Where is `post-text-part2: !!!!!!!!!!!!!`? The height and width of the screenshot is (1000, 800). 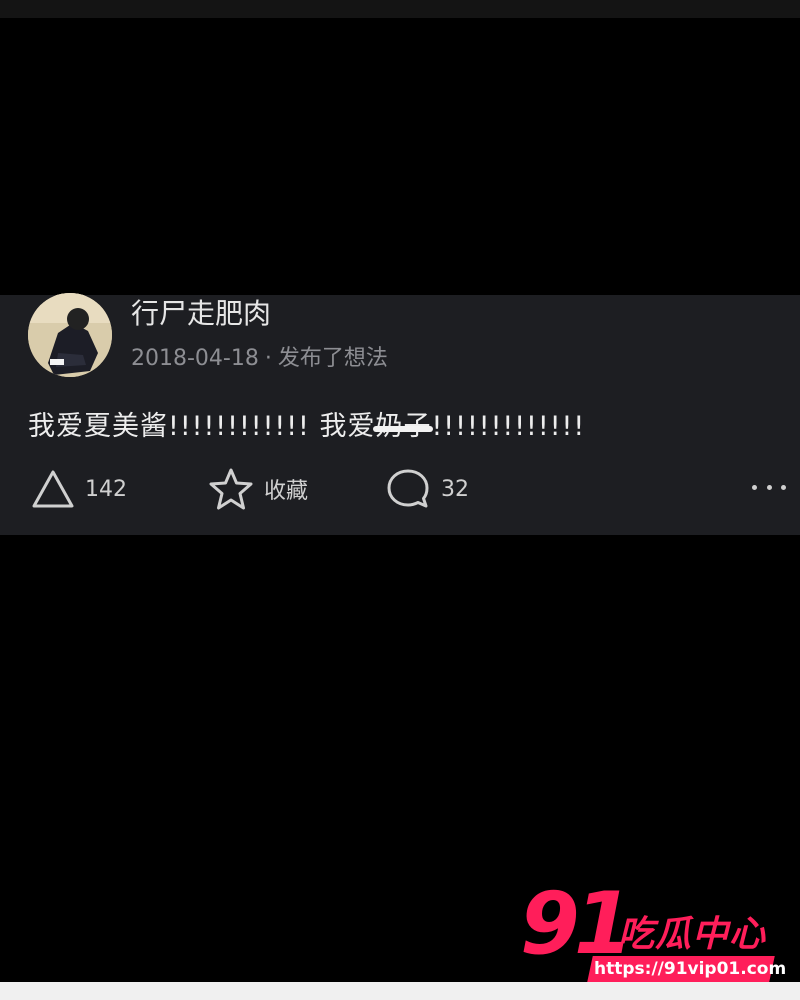 post-text-part2: !!!!!!!!!!!!! is located at coordinates (508, 426).